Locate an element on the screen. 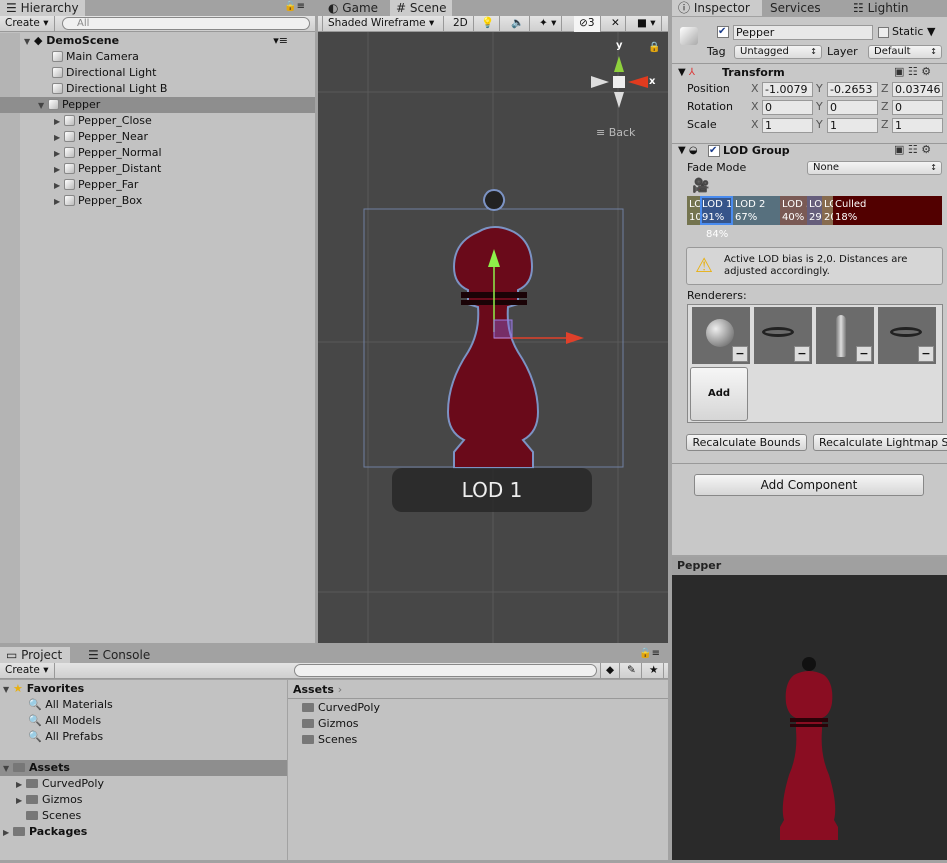 The image size is (947, 863). name-field: Pepper is located at coordinates (803, 32).